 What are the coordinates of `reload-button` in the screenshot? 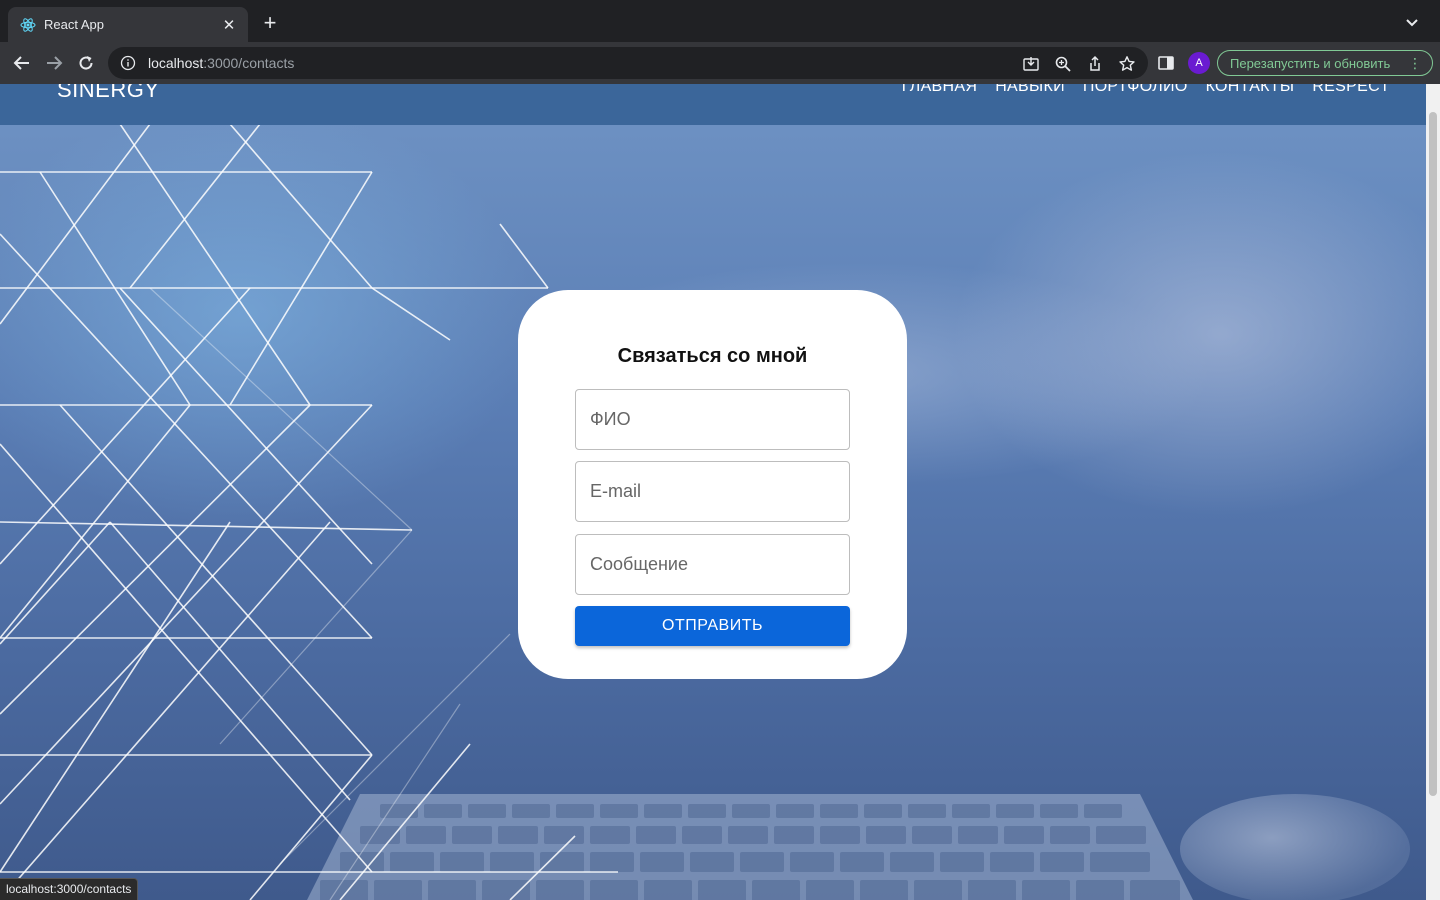 It's located at (86, 63).